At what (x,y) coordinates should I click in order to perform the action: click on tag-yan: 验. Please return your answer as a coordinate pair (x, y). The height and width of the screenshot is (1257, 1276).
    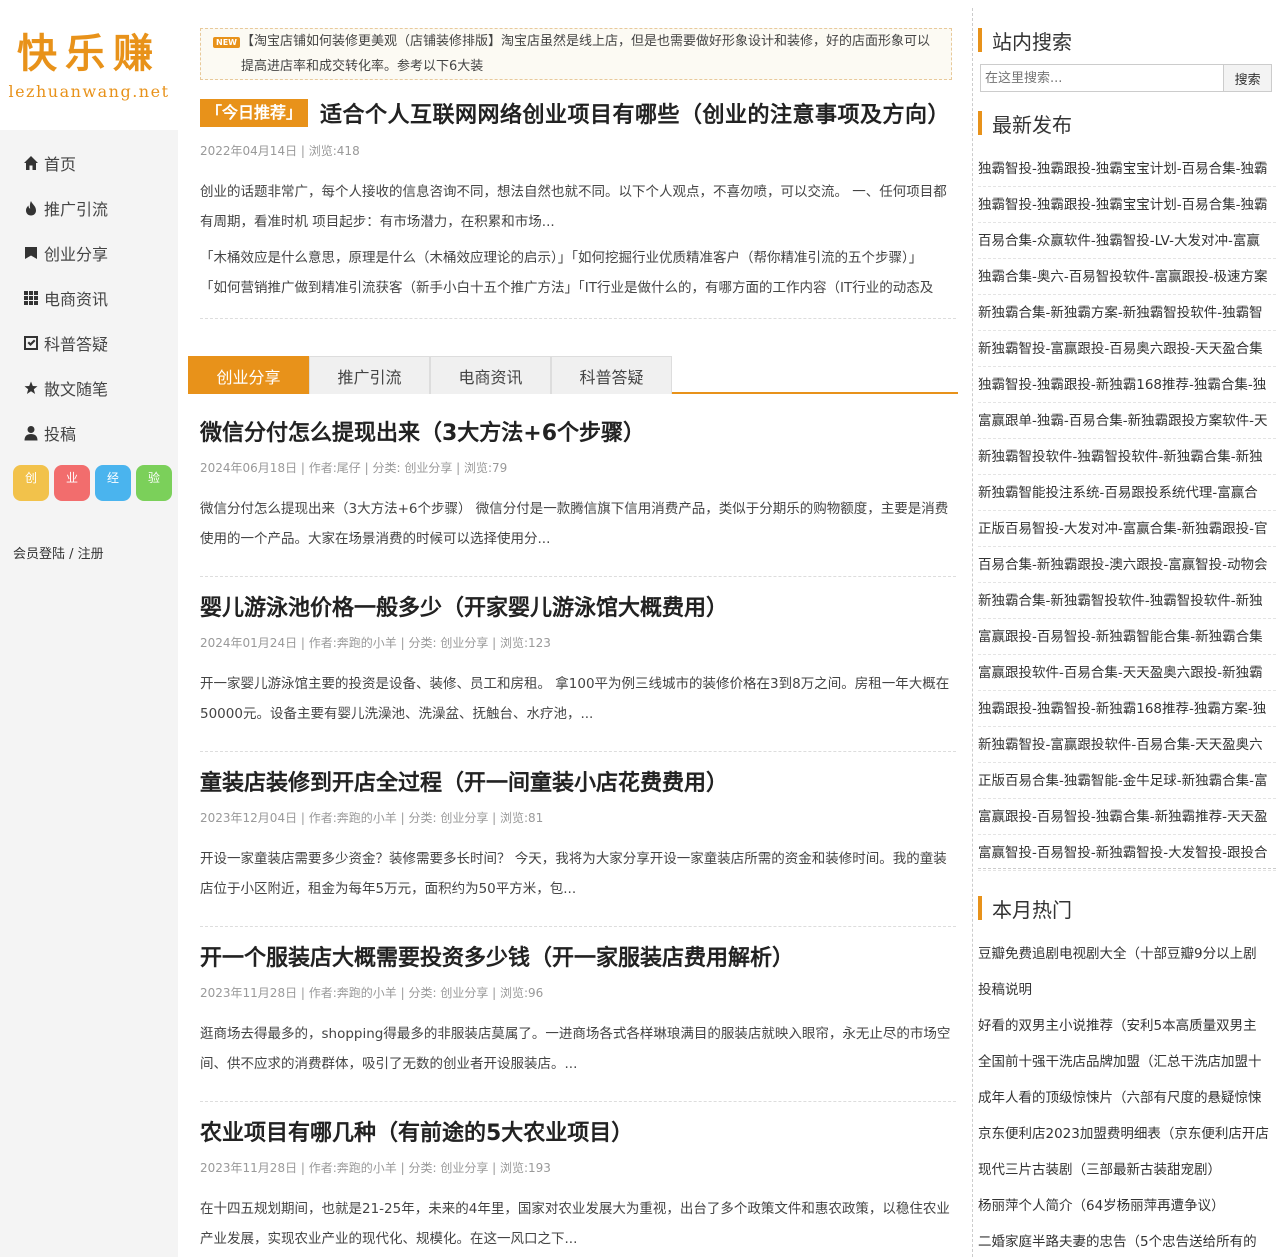
    Looking at the image, I should click on (154, 483).